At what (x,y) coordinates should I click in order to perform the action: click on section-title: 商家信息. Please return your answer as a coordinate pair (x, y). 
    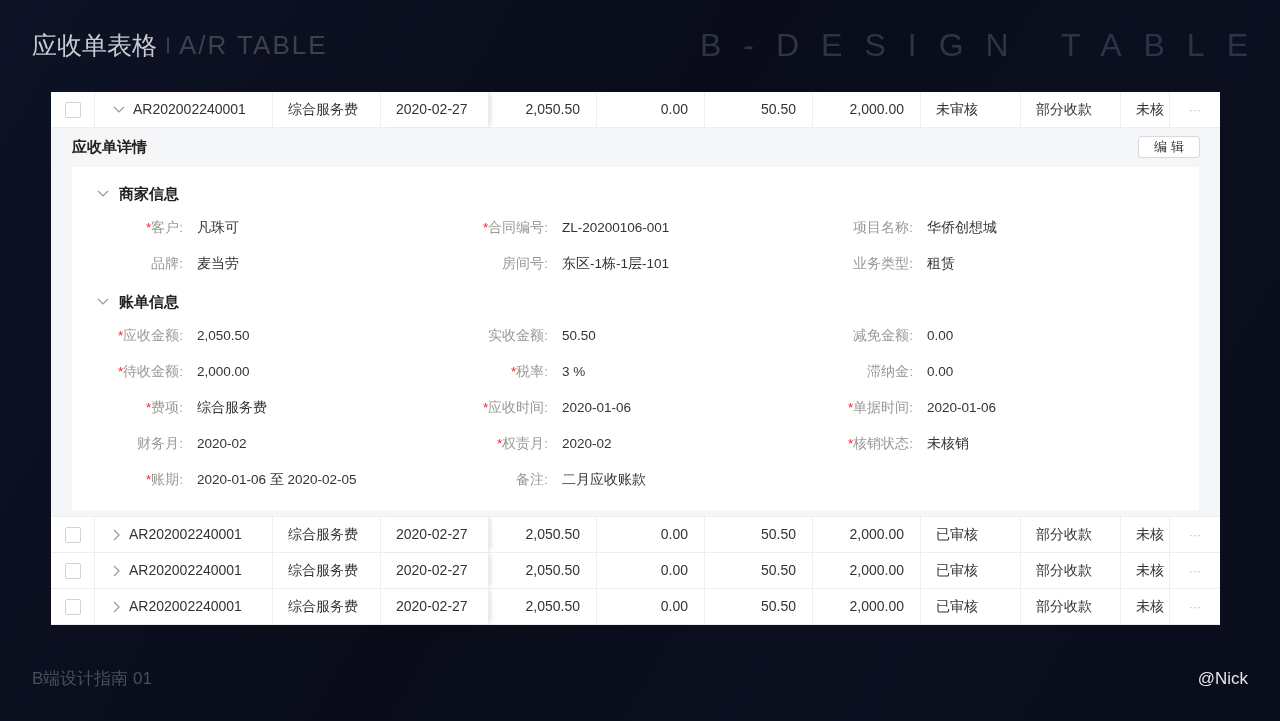
    Looking at the image, I should click on (149, 193).